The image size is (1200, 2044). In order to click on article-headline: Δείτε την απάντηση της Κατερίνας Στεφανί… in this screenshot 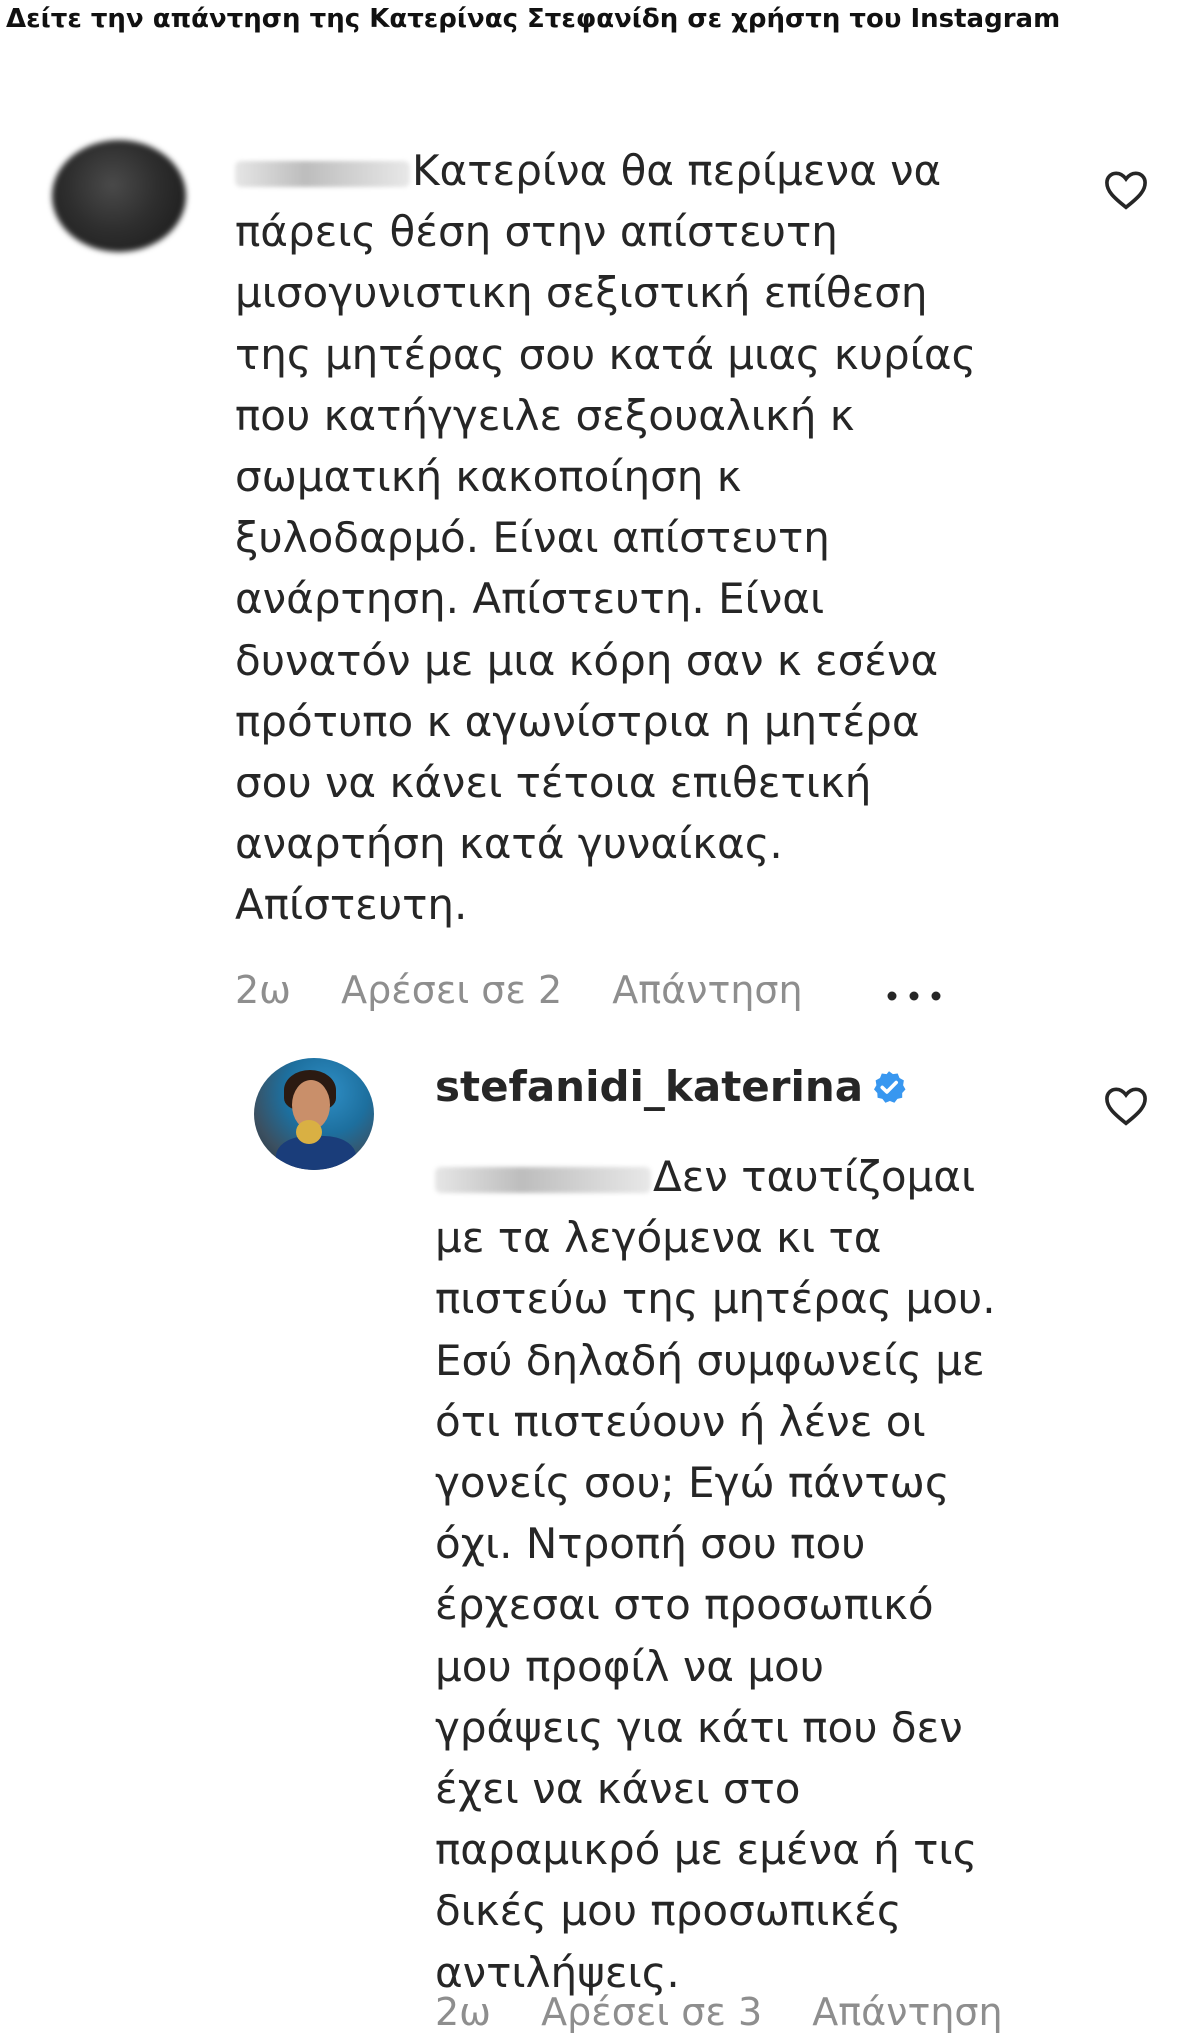, I will do `click(533, 19)`.